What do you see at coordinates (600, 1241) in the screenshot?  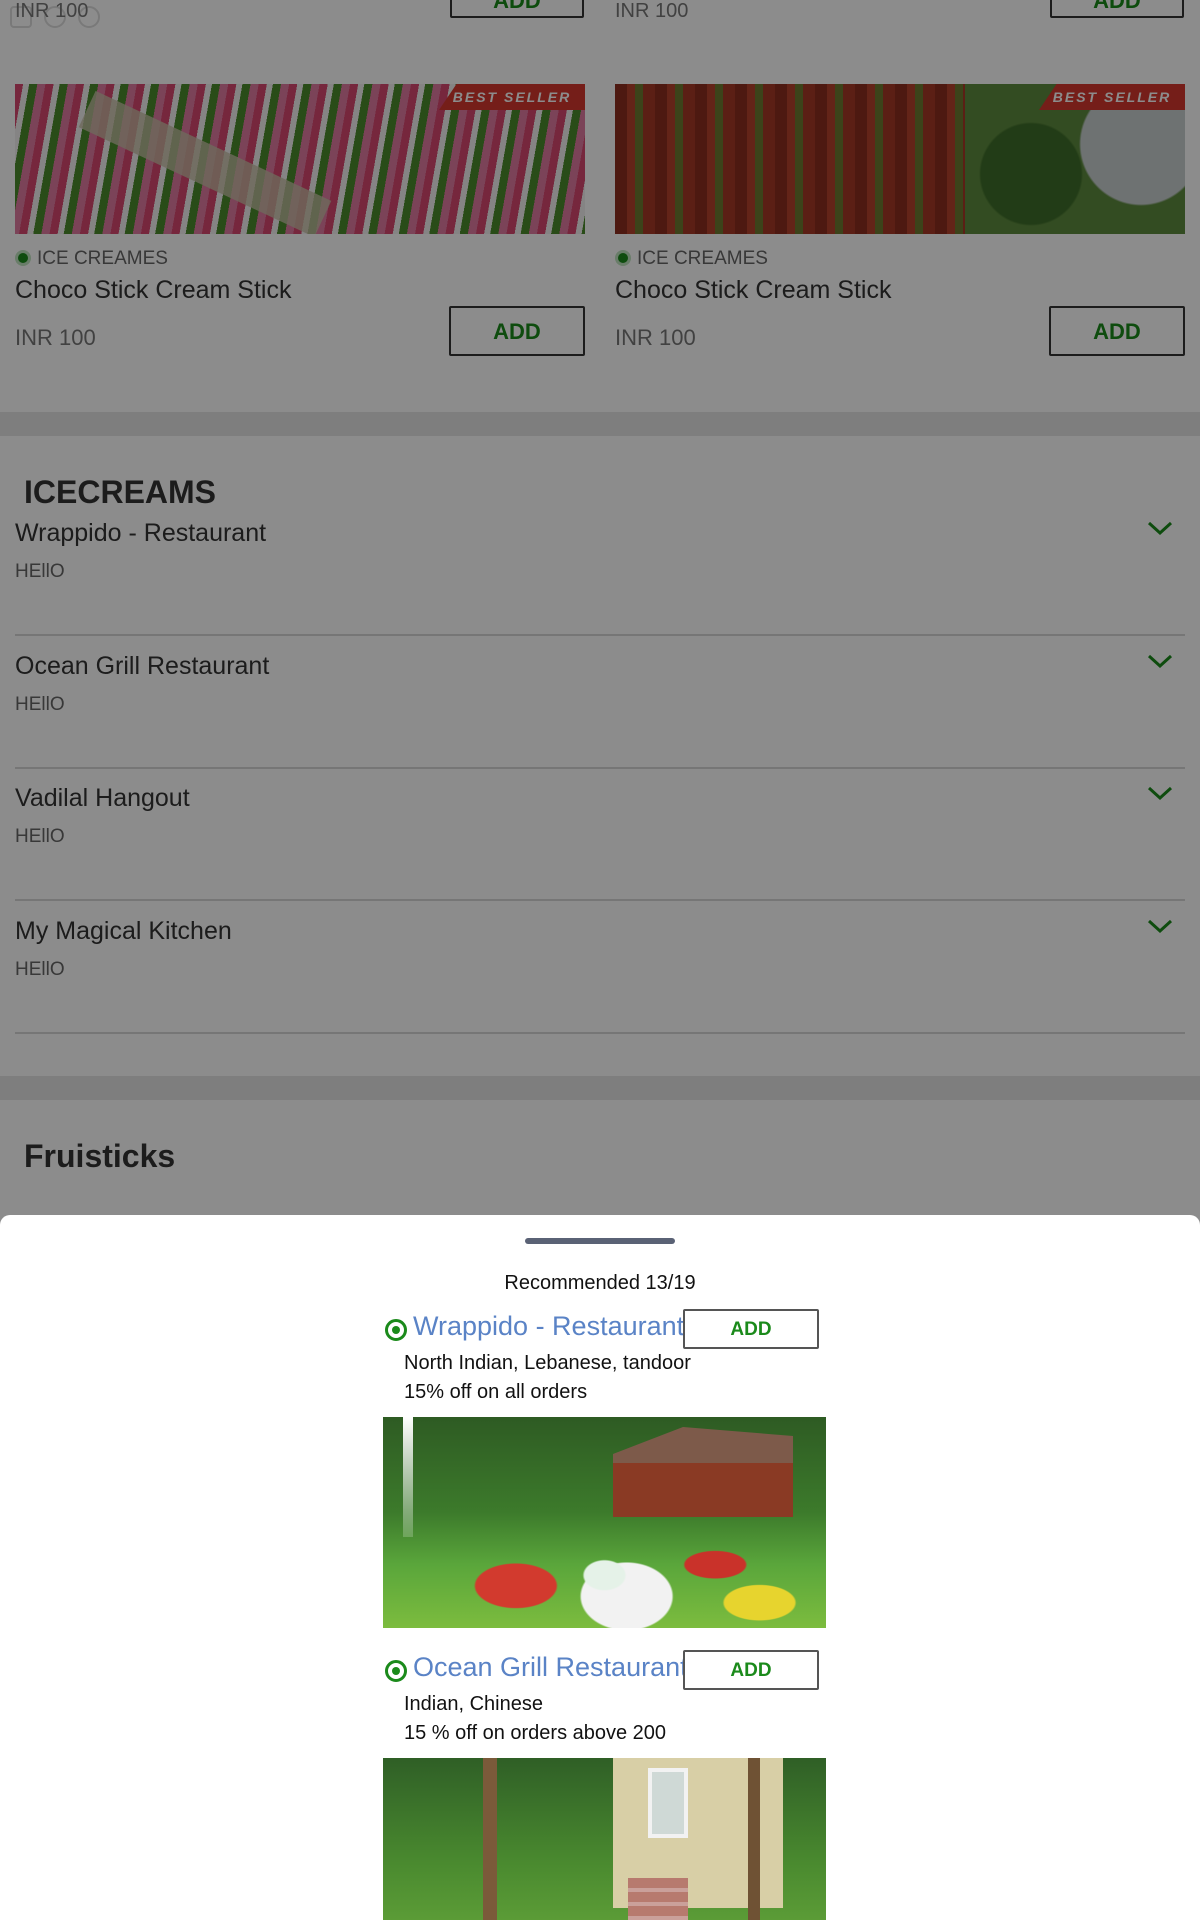 I see `sheet-drag-handle` at bounding box center [600, 1241].